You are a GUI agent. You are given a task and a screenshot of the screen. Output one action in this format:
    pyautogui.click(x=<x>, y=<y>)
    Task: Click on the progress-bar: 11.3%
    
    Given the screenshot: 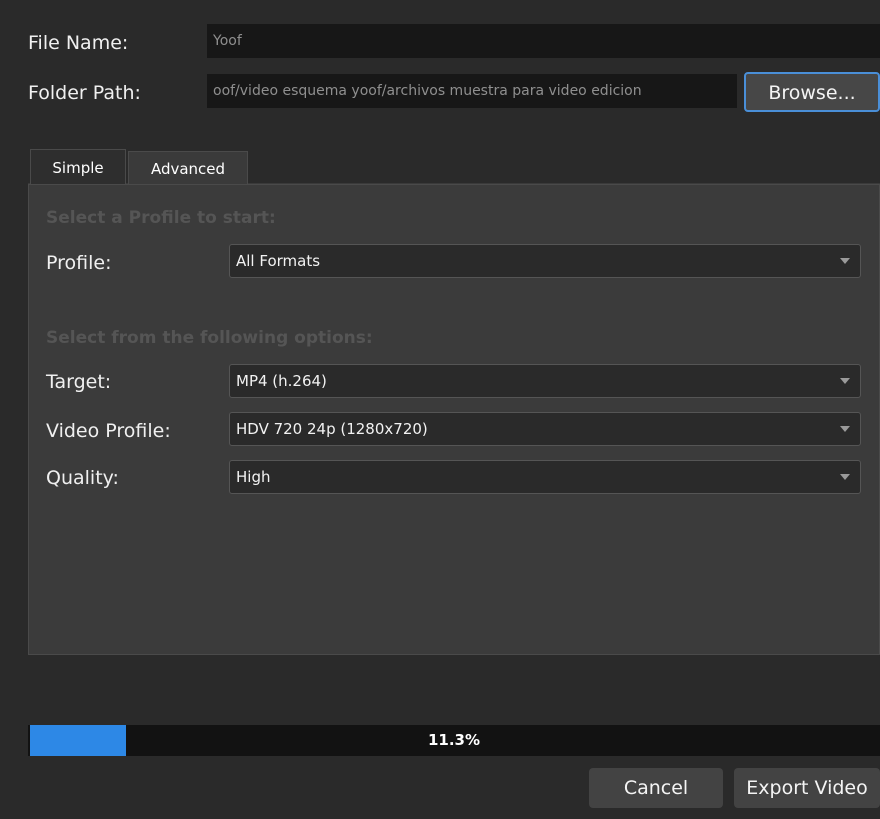 What is the action you would take?
    pyautogui.click(x=454, y=740)
    